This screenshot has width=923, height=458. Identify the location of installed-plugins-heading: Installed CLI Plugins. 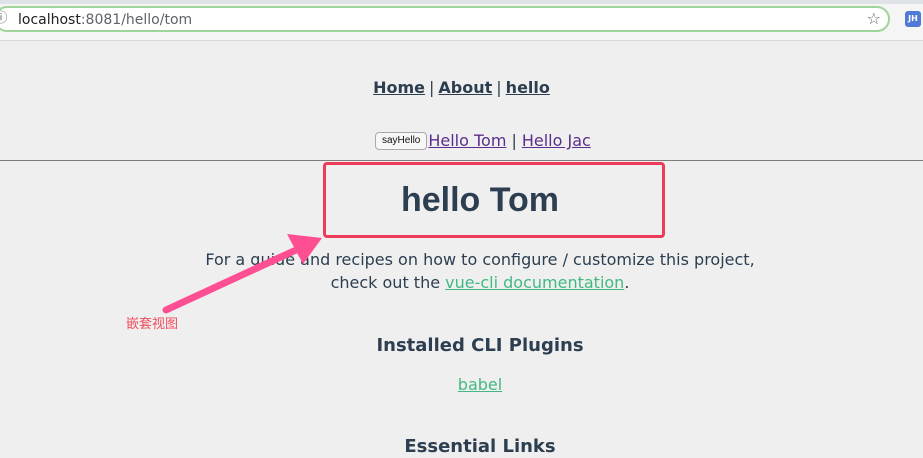
(480, 345).